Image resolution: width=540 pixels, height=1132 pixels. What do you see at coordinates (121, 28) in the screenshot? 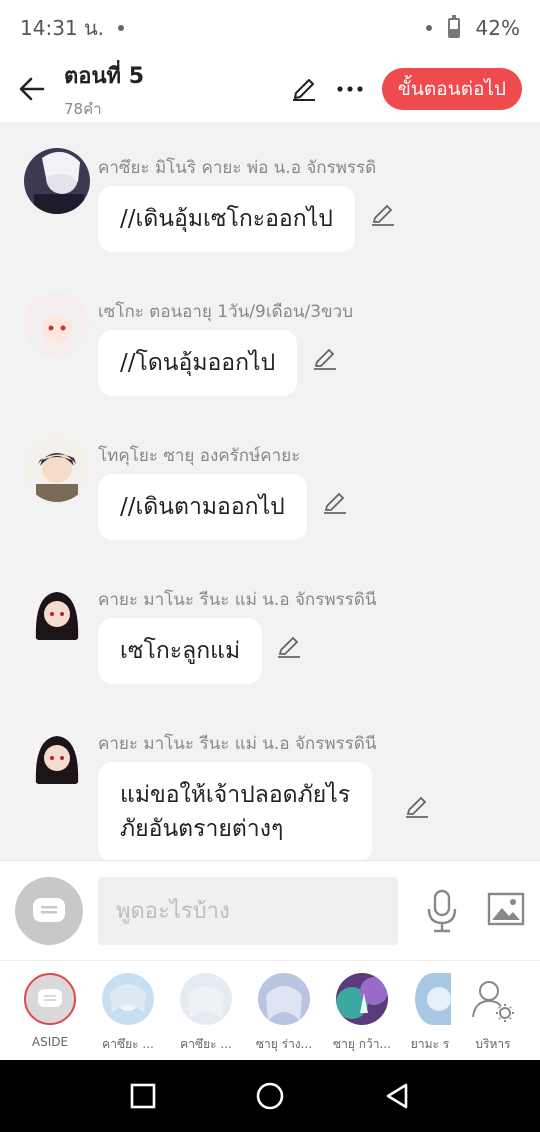
I see `notification-dot-icon` at bounding box center [121, 28].